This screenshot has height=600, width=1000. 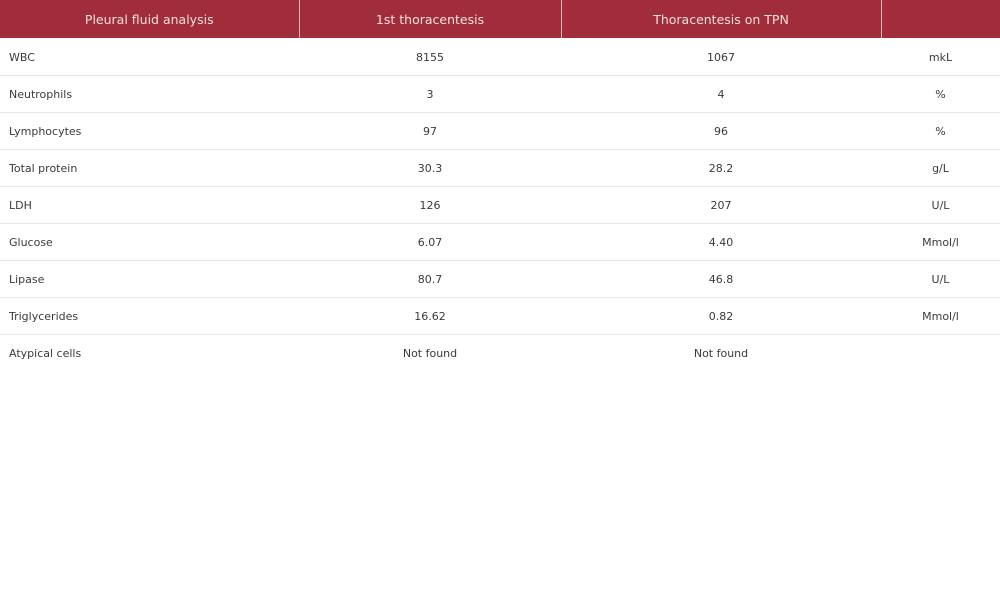 I want to click on table-row: WBC 8155 1067 mkL, so click(x=500, y=57).